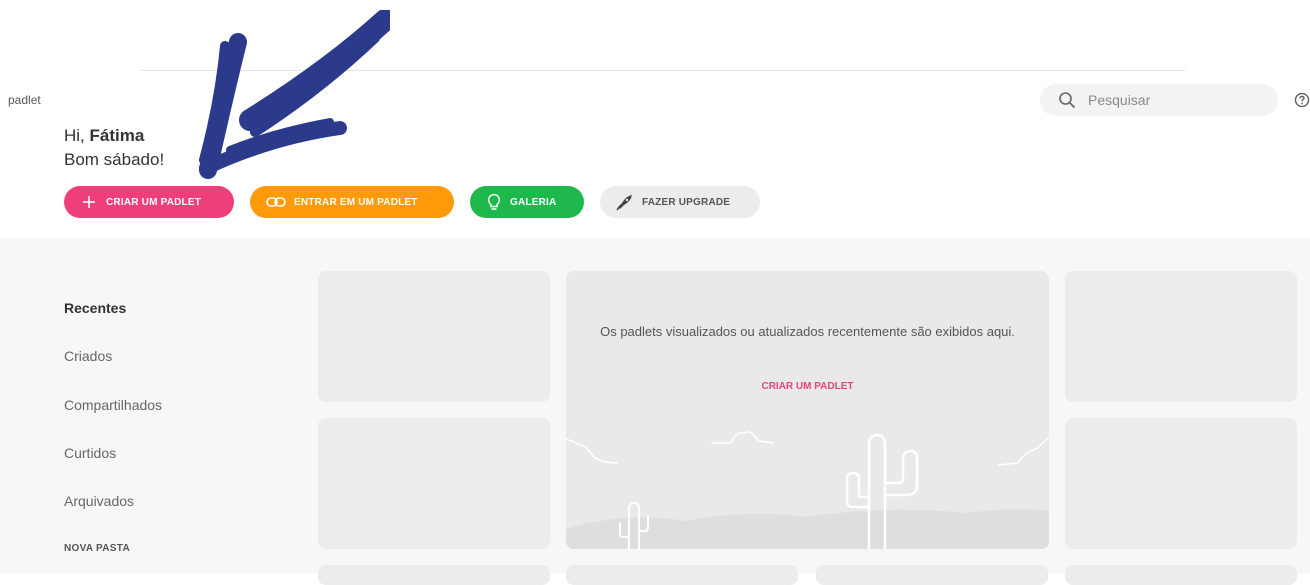 This screenshot has height=585, width=1310. I want to click on annotation-arrow-icon, so click(294, 94).